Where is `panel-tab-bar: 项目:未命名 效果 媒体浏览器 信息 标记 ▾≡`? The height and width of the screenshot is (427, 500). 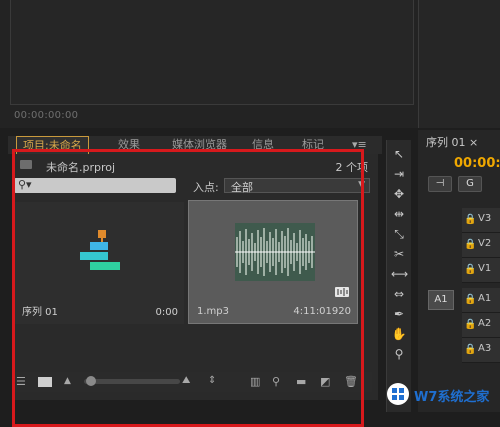
panel-tab-bar: 项目:未命名 效果 媒体浏览器 信息 标记 ▾≡ is located at coordinates (195, 145).